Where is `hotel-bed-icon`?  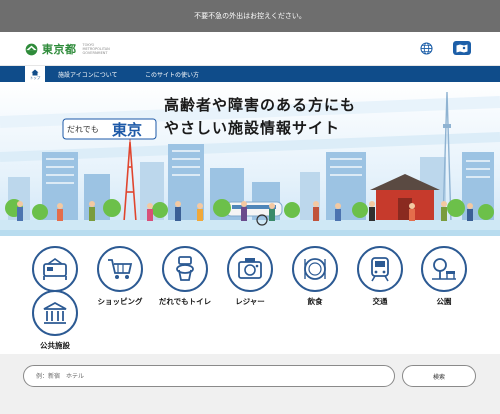 hotel-bed-icon is located at coordinates (55, 269).